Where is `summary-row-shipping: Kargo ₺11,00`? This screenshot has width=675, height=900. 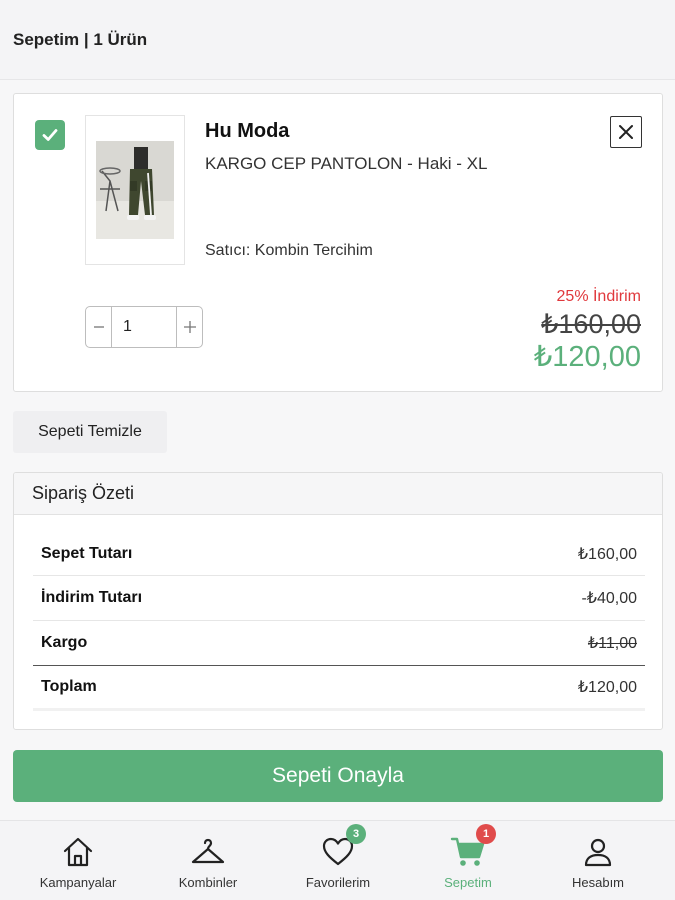 summary-row-shipping: Kargo ₺11,00 is located at coordinates (339, 643).